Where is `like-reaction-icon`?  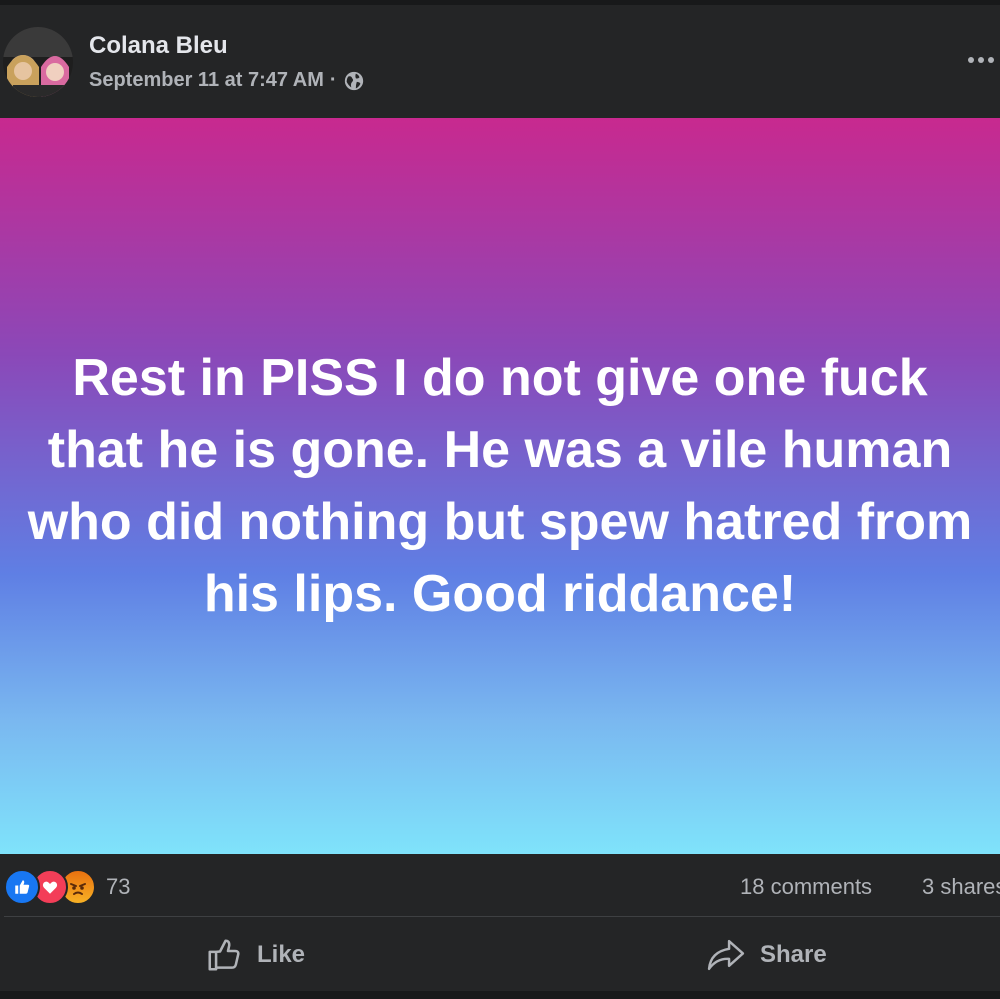
like-reaction-icon is located at coordinates (22, 887).